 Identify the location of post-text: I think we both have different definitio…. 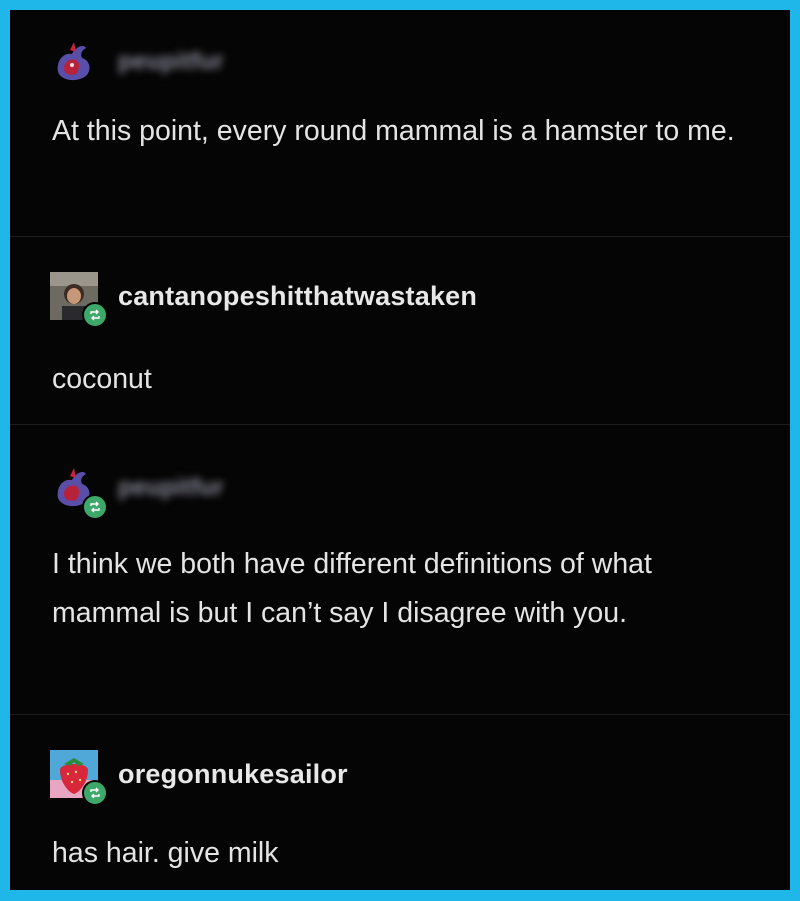
(352, 588).